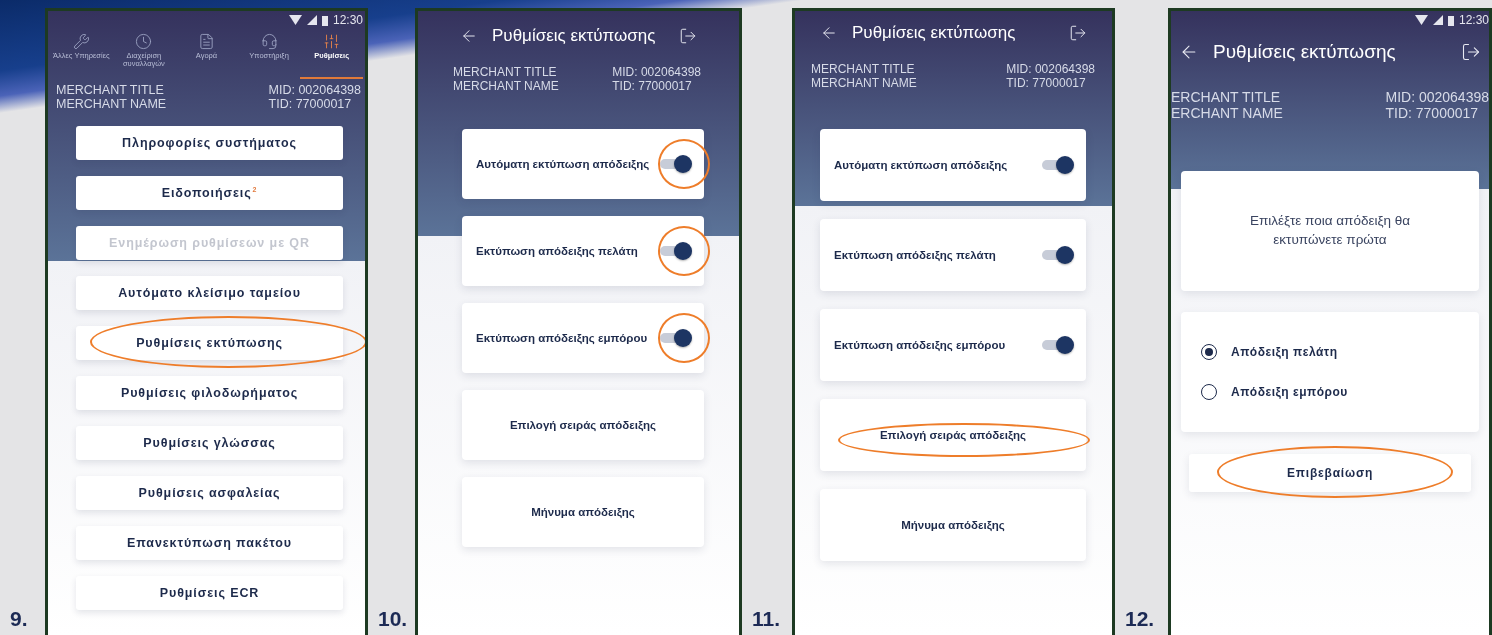 The width and height of the screenshot is (1492, 635). I want to click on menu-button: Αυτόματο κλείσιμο ταμείου, so click(209, 292).